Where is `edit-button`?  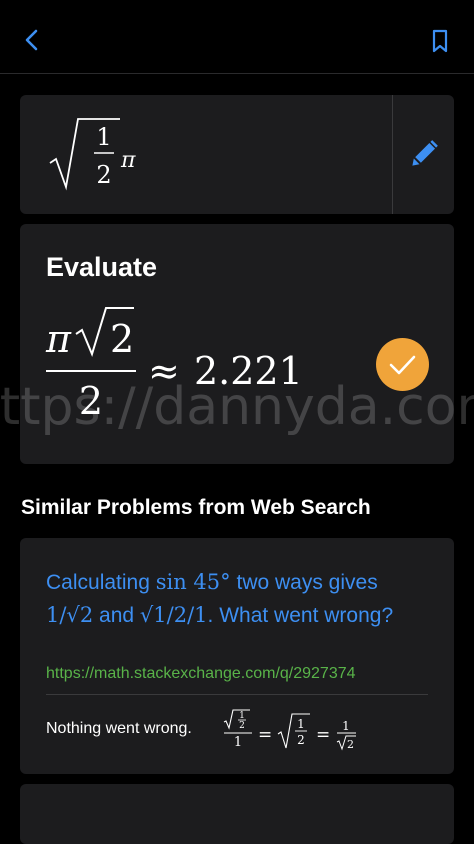 edit-button is located at coordinates (423, 154).